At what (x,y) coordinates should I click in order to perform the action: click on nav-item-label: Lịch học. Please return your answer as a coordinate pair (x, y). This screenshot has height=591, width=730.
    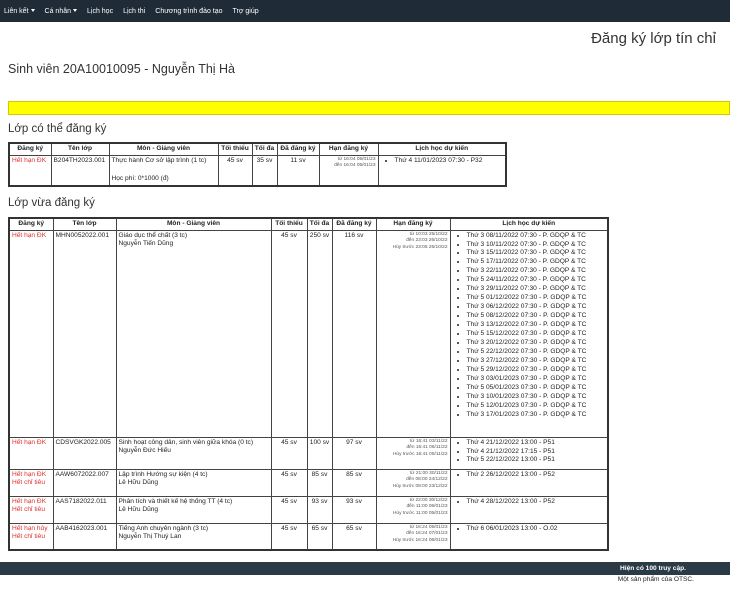
    Looking at the image, I should click on (100, 11).